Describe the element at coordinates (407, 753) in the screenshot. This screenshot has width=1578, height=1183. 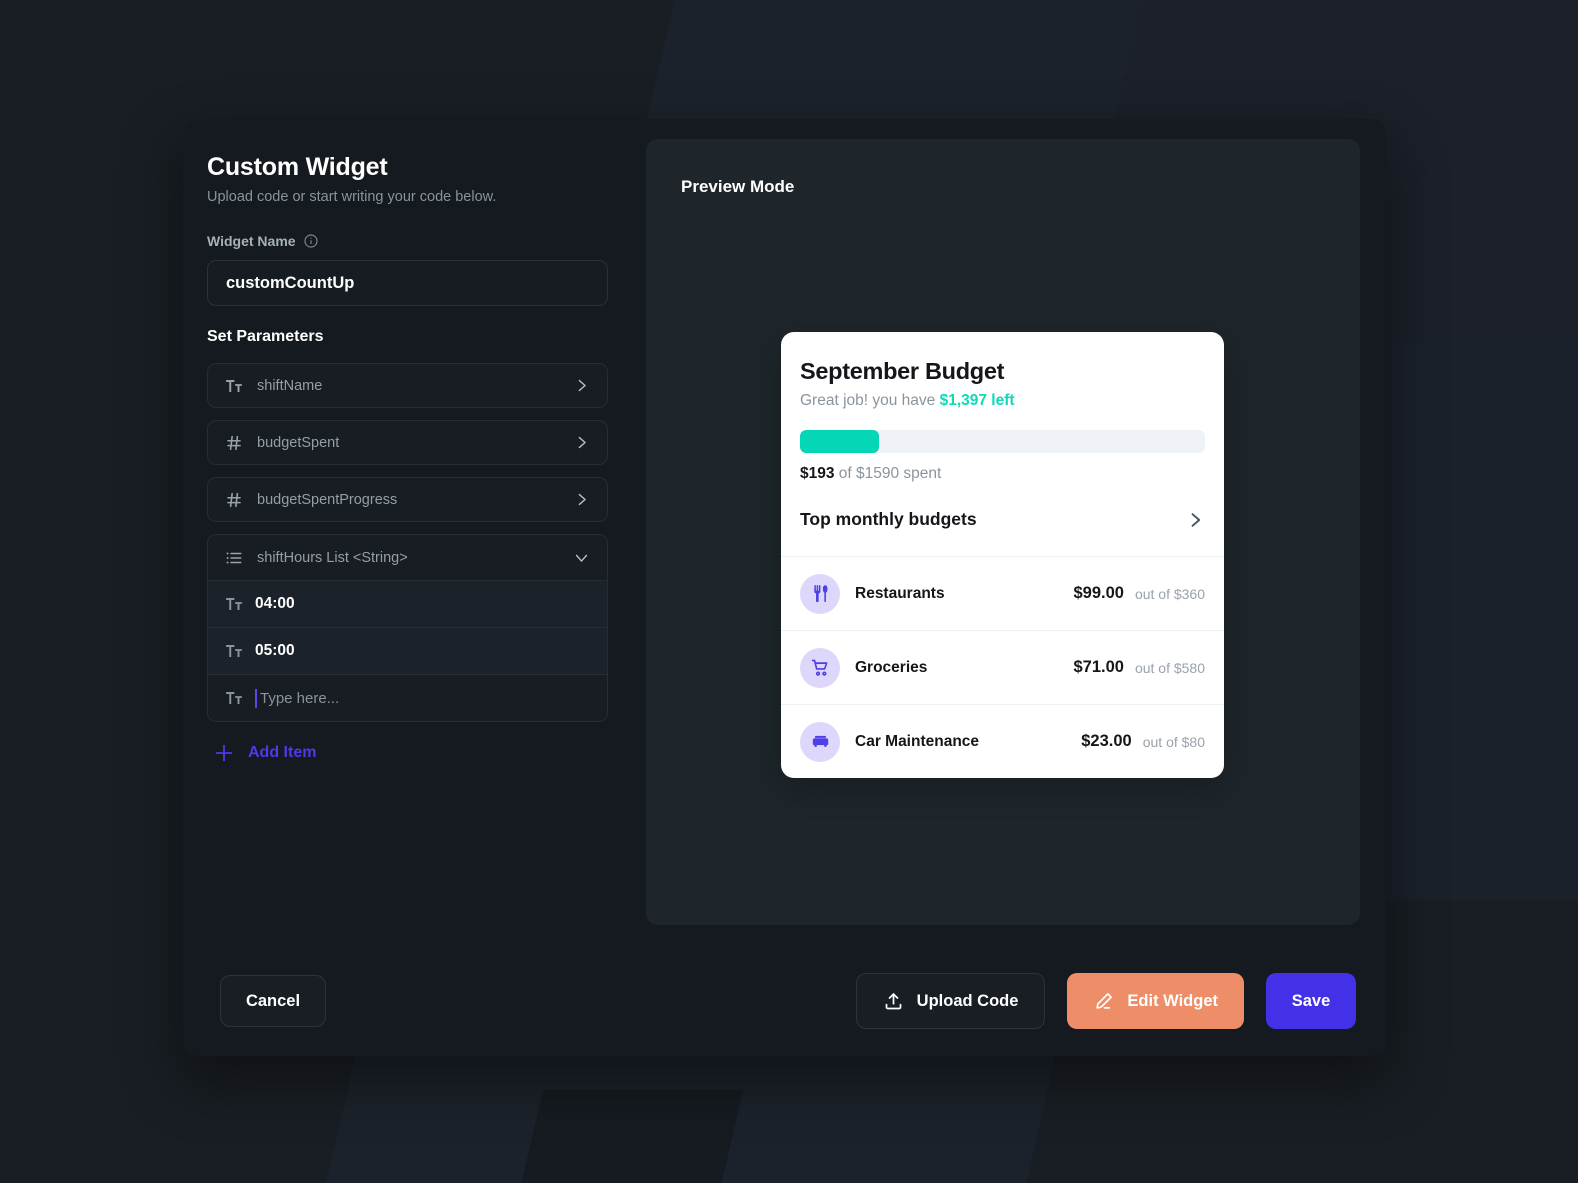
I see `add-item-button: Add Item` at that location.